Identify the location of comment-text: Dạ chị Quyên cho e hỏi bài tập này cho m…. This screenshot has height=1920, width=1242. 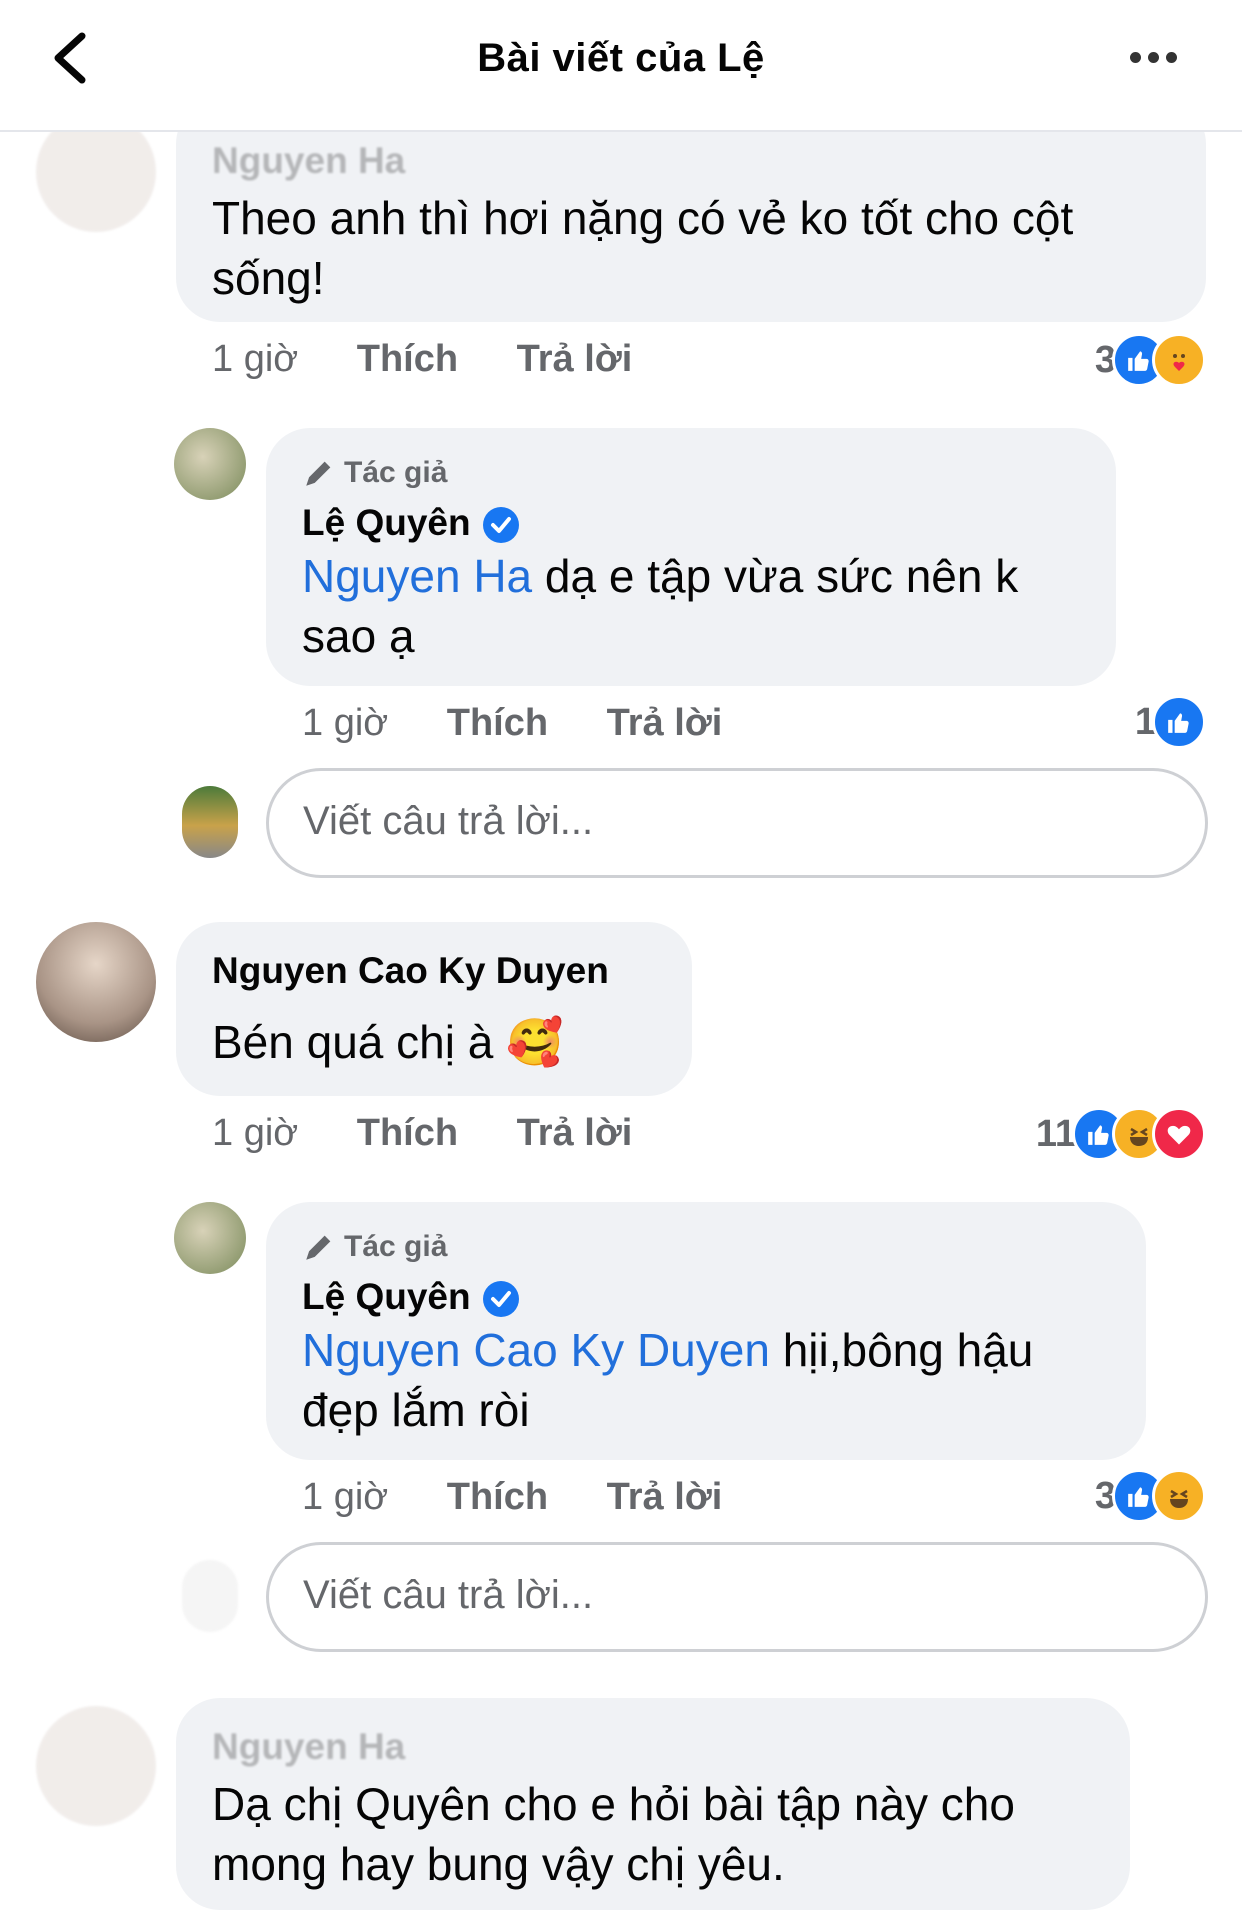
(613, 1834).